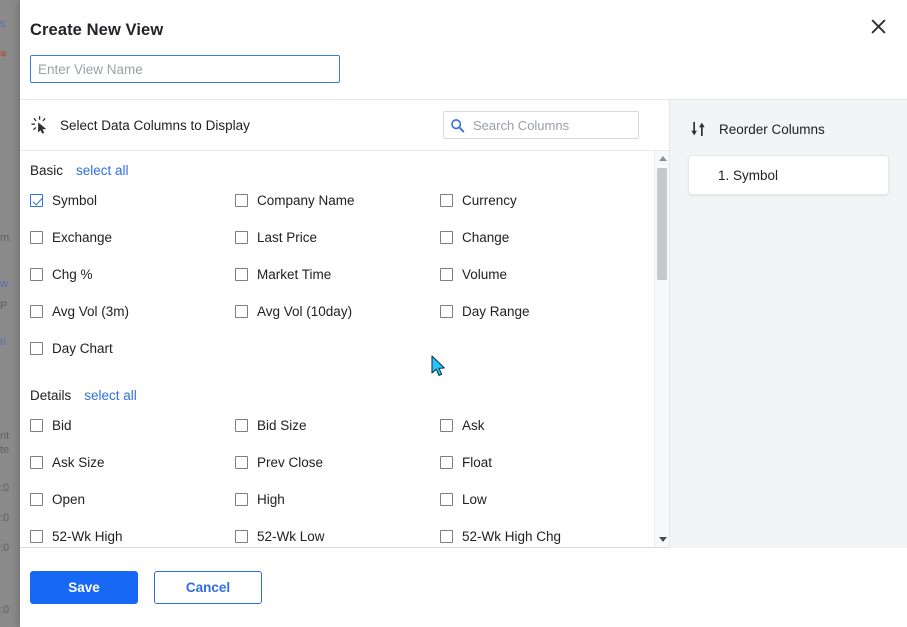 This screenshot has height=627, width=907. I want to click on column-checkbox-label: 52-Wk High Chg, so click(512, 536).